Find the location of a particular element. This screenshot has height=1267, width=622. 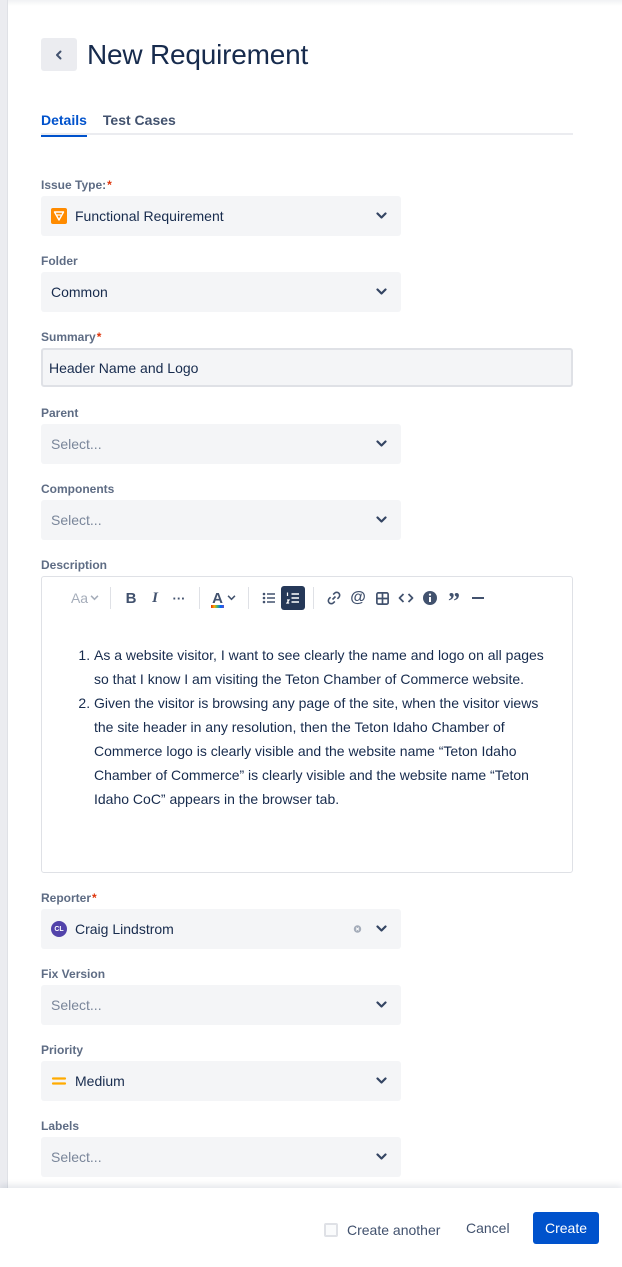

code-button is located at coordinates (406, 598).